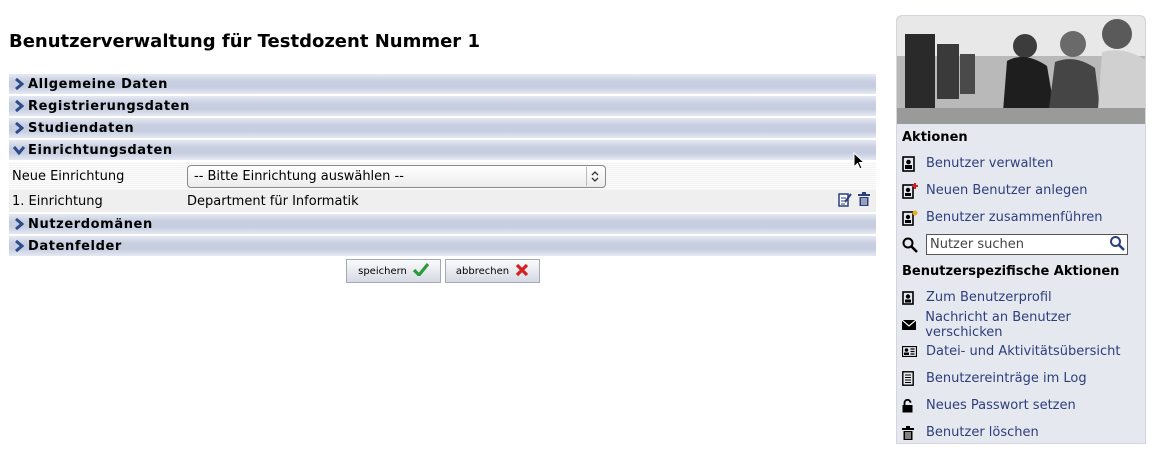 The height and width of the screenshot is (451, 1158). What do you see at coordinates (935, 137) in the screenshot?
I see `actions-heading: Aktionen` at bounding box center [935, 137].